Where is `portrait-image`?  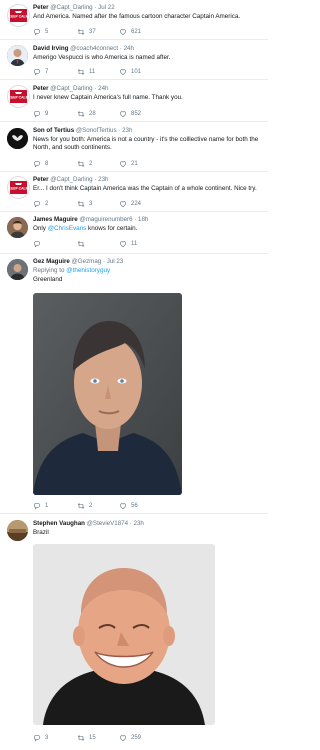 portrait-image is located at coordinates (124, 634).